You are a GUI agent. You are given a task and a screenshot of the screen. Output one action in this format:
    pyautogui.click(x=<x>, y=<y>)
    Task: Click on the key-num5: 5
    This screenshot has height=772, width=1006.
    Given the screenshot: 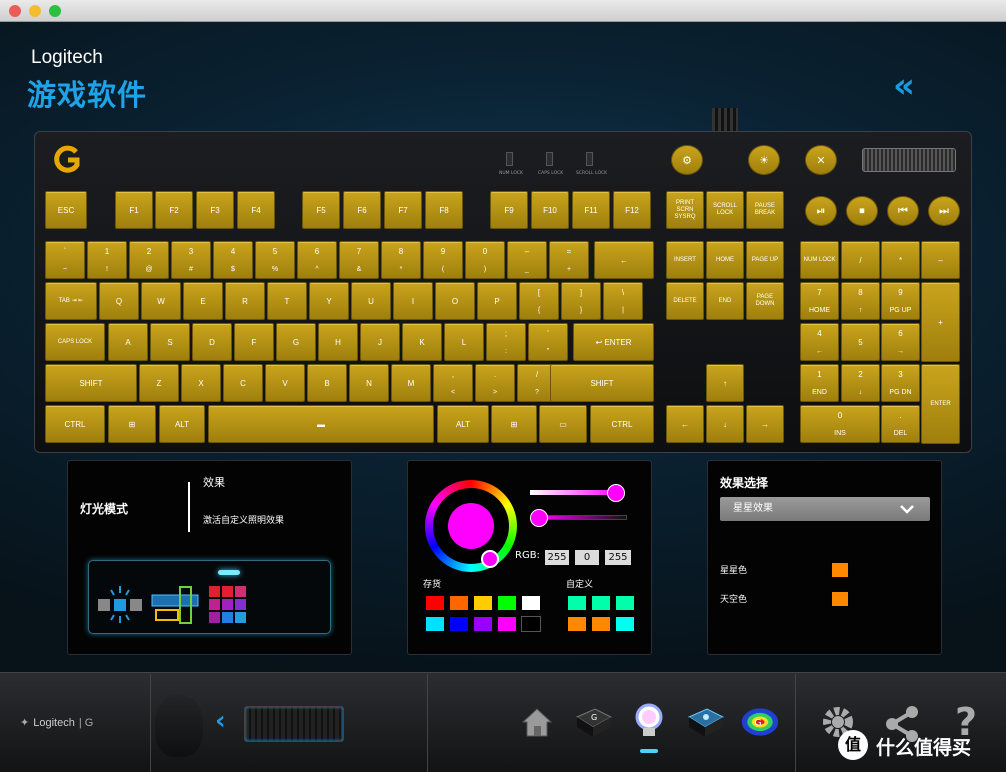 What is the action you would take?
    pyautogui.click(x=860, y=342)
    